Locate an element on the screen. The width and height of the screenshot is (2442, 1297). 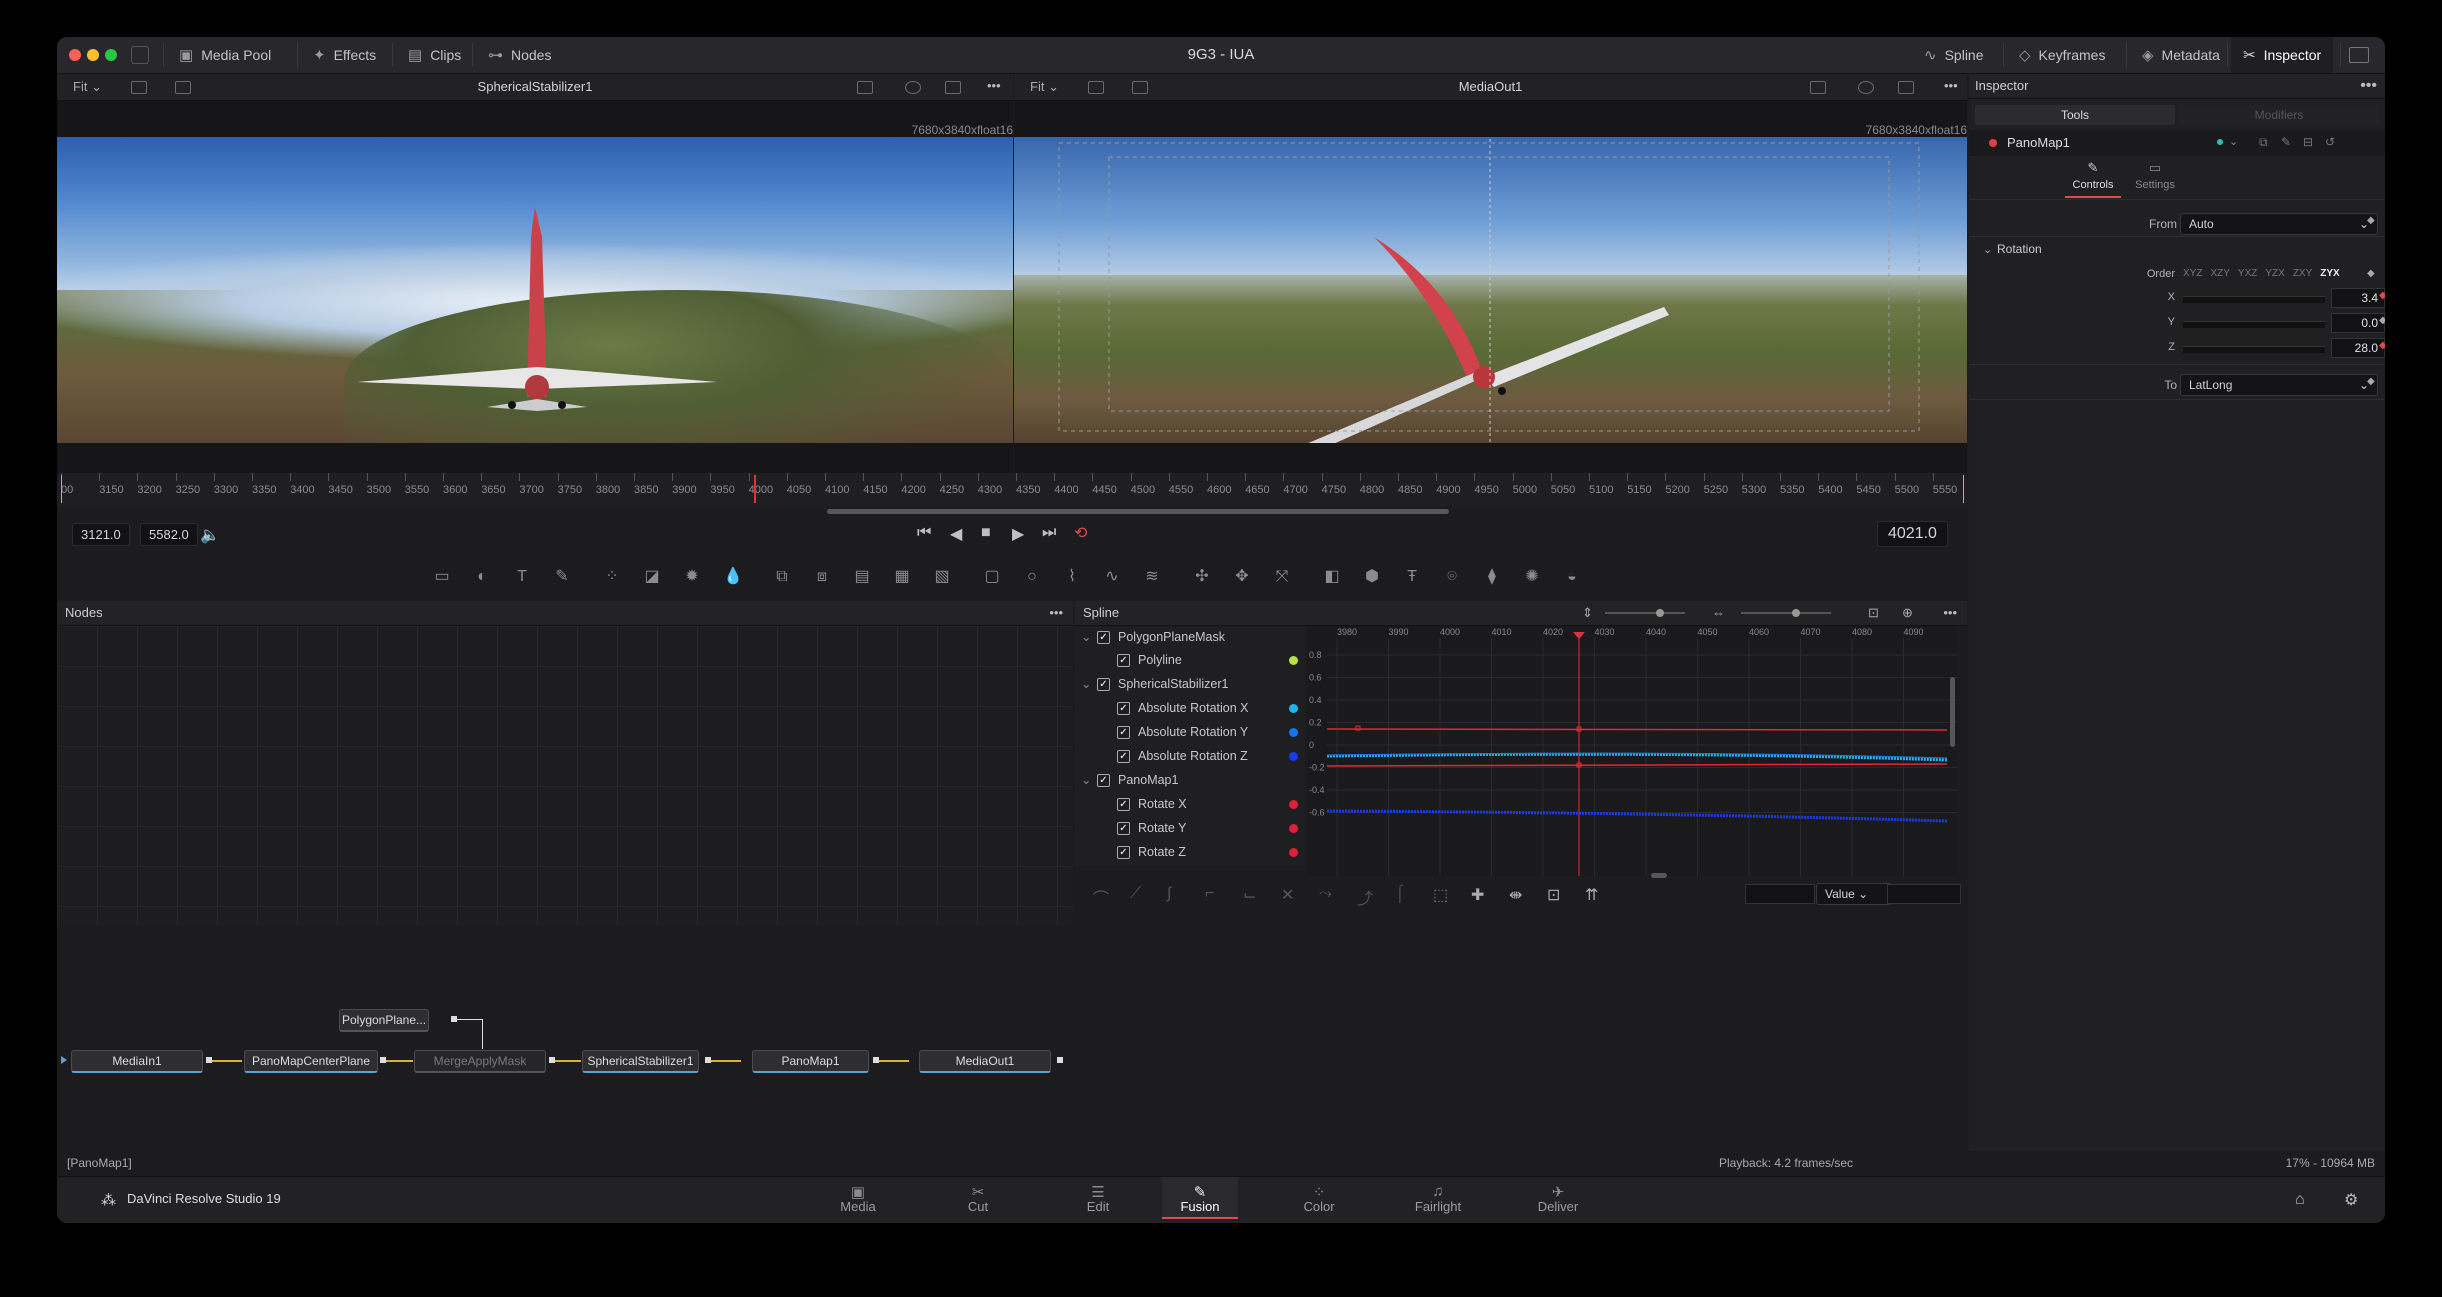
linear-icon: ⟋ is located at coordinates (1135, 894).